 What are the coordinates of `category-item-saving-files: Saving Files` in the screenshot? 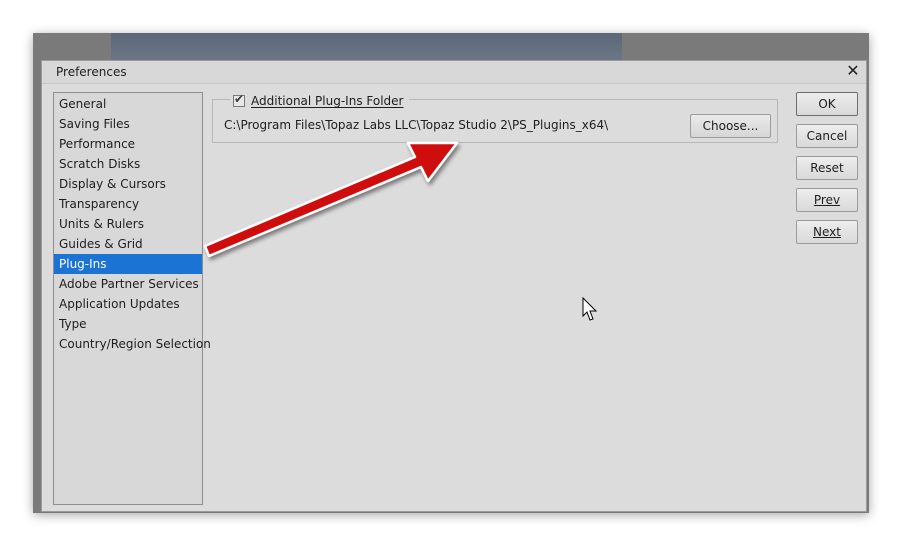 It's located at (128, 124).